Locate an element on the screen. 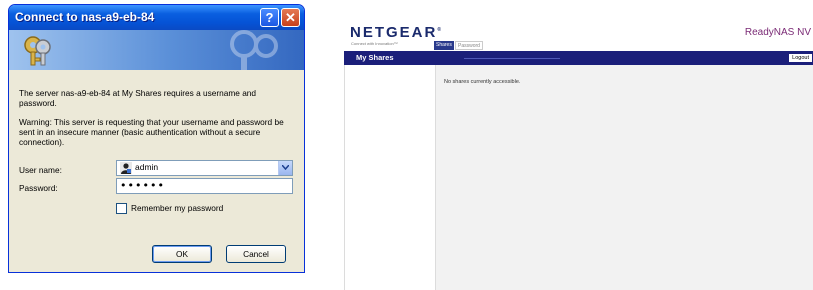  password-label: Password: is located at coordinates (38, 188).